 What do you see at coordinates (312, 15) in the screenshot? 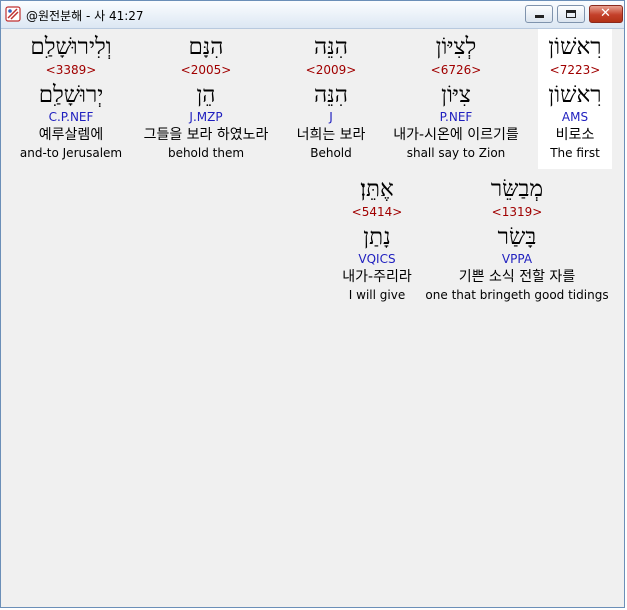
I see `title-bar: @원전분해 - 사 41:27 ✕` at bounding box center [312, 15].